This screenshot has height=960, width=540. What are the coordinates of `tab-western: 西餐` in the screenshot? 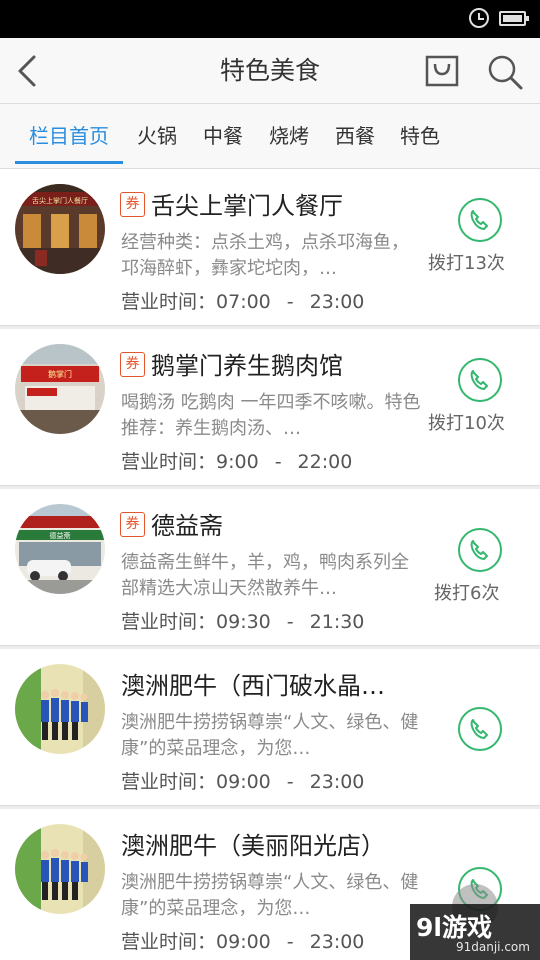 It's located at (355, 136).